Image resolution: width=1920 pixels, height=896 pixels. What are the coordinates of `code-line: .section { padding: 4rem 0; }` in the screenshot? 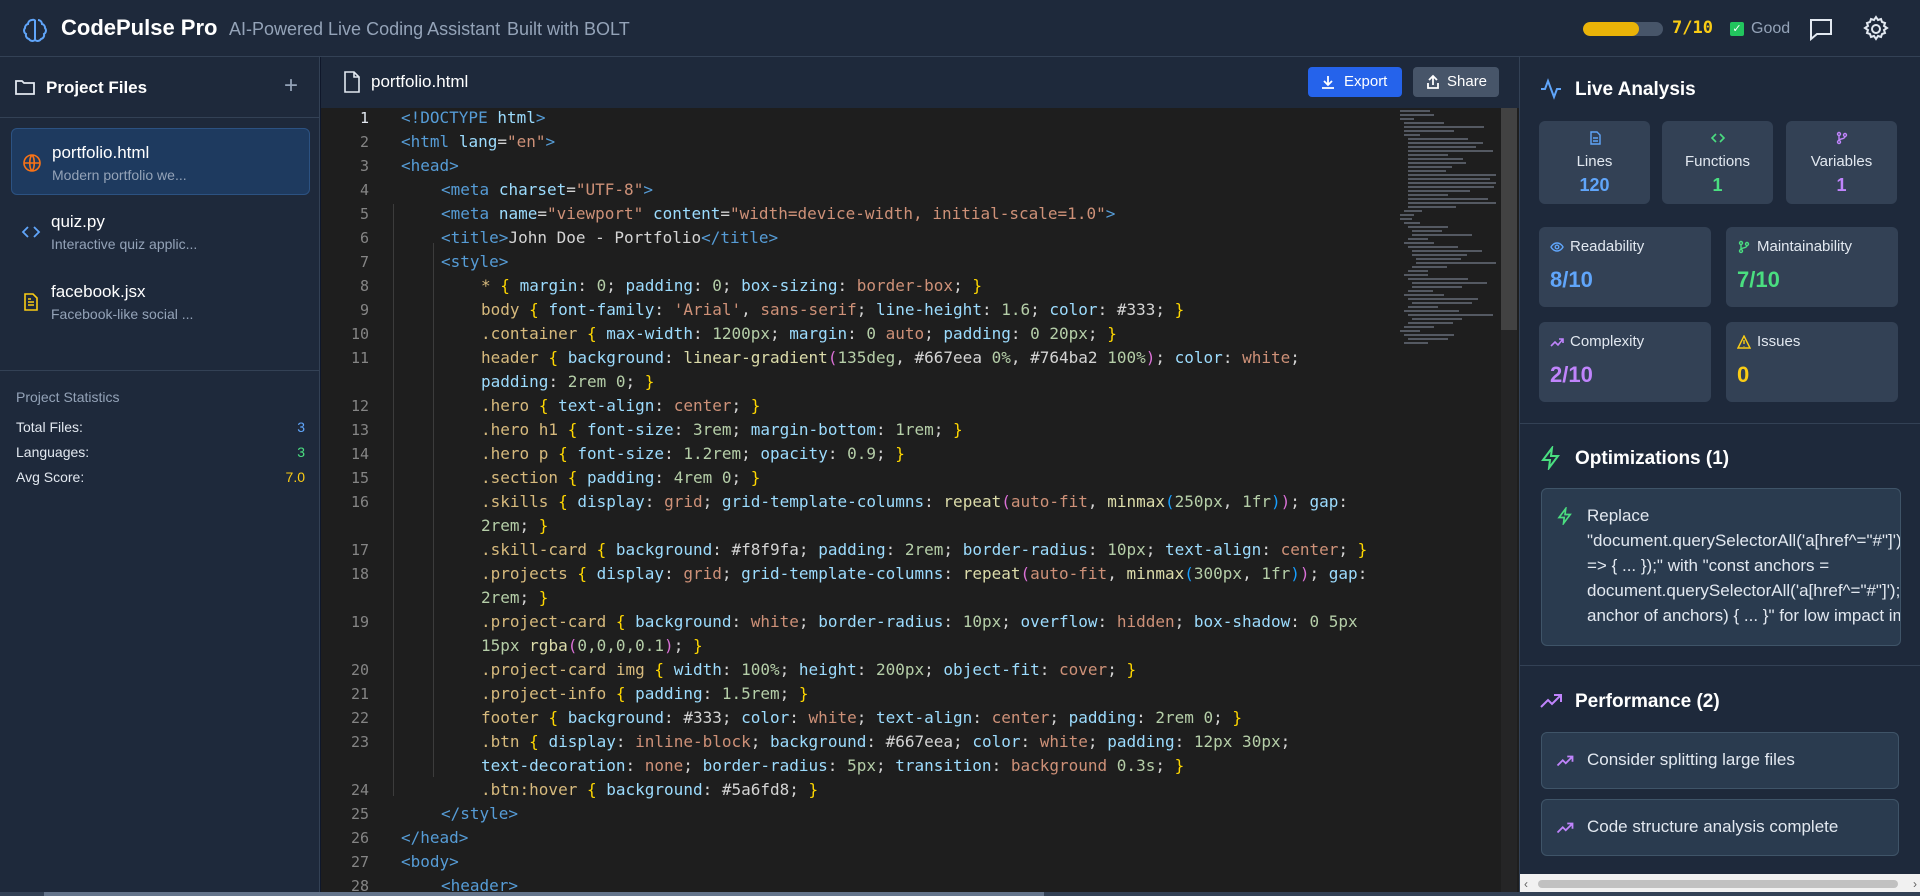 It's located at (621, 477).